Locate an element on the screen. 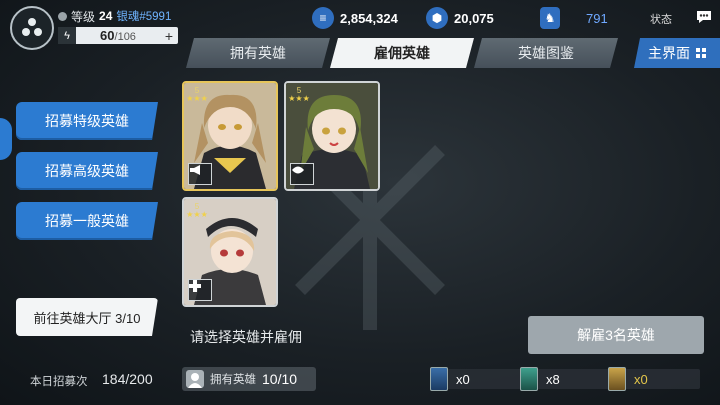 The image size is (720, 405). item-count: x8 is located at coordinates (575, 379).